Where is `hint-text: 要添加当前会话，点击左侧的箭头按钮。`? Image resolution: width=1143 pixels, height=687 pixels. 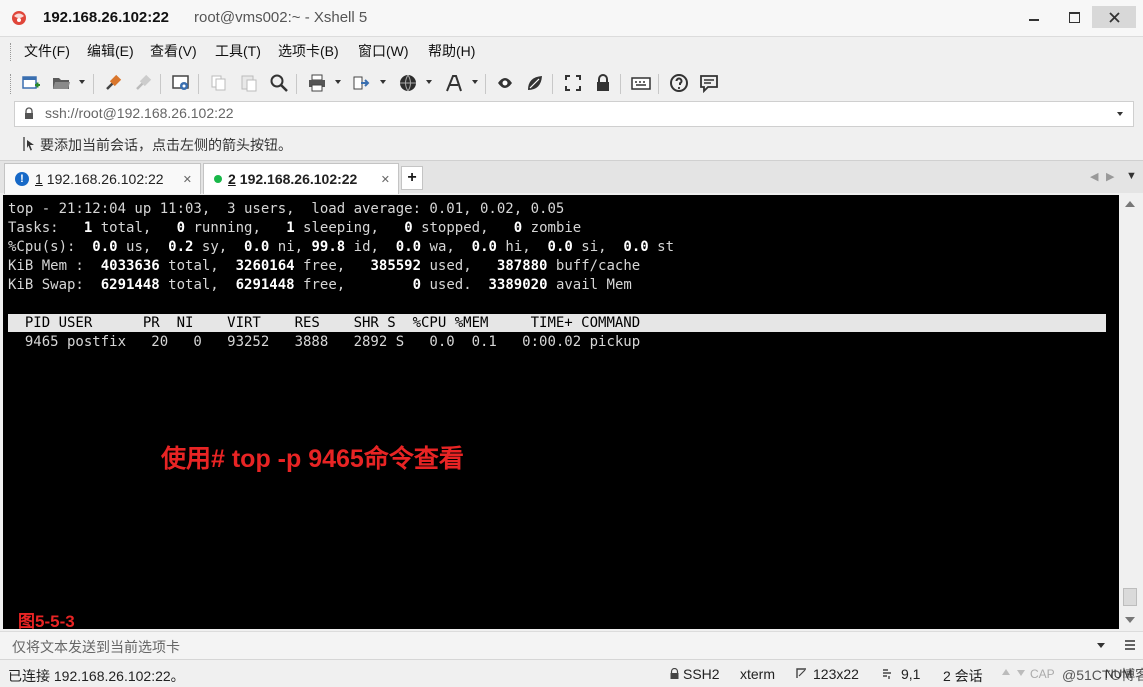
hint-text: 要添加当前会话，点击左侧的箭头按钮。 is located at coordinates (166, 145).